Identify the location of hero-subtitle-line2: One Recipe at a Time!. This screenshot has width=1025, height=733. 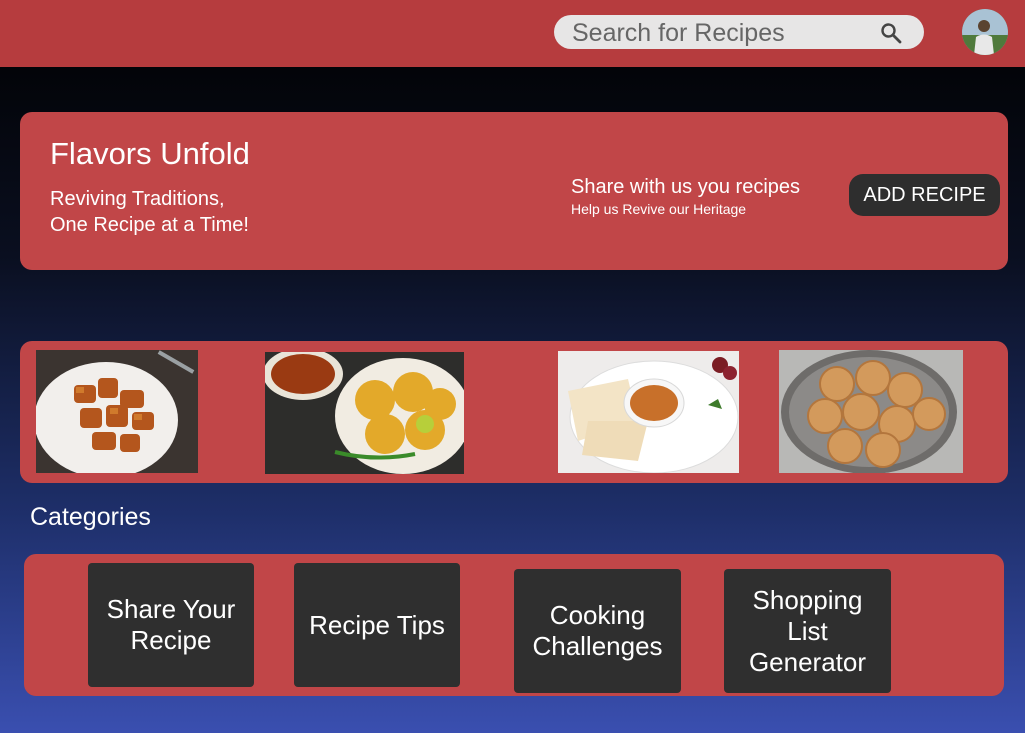
(149, 225).